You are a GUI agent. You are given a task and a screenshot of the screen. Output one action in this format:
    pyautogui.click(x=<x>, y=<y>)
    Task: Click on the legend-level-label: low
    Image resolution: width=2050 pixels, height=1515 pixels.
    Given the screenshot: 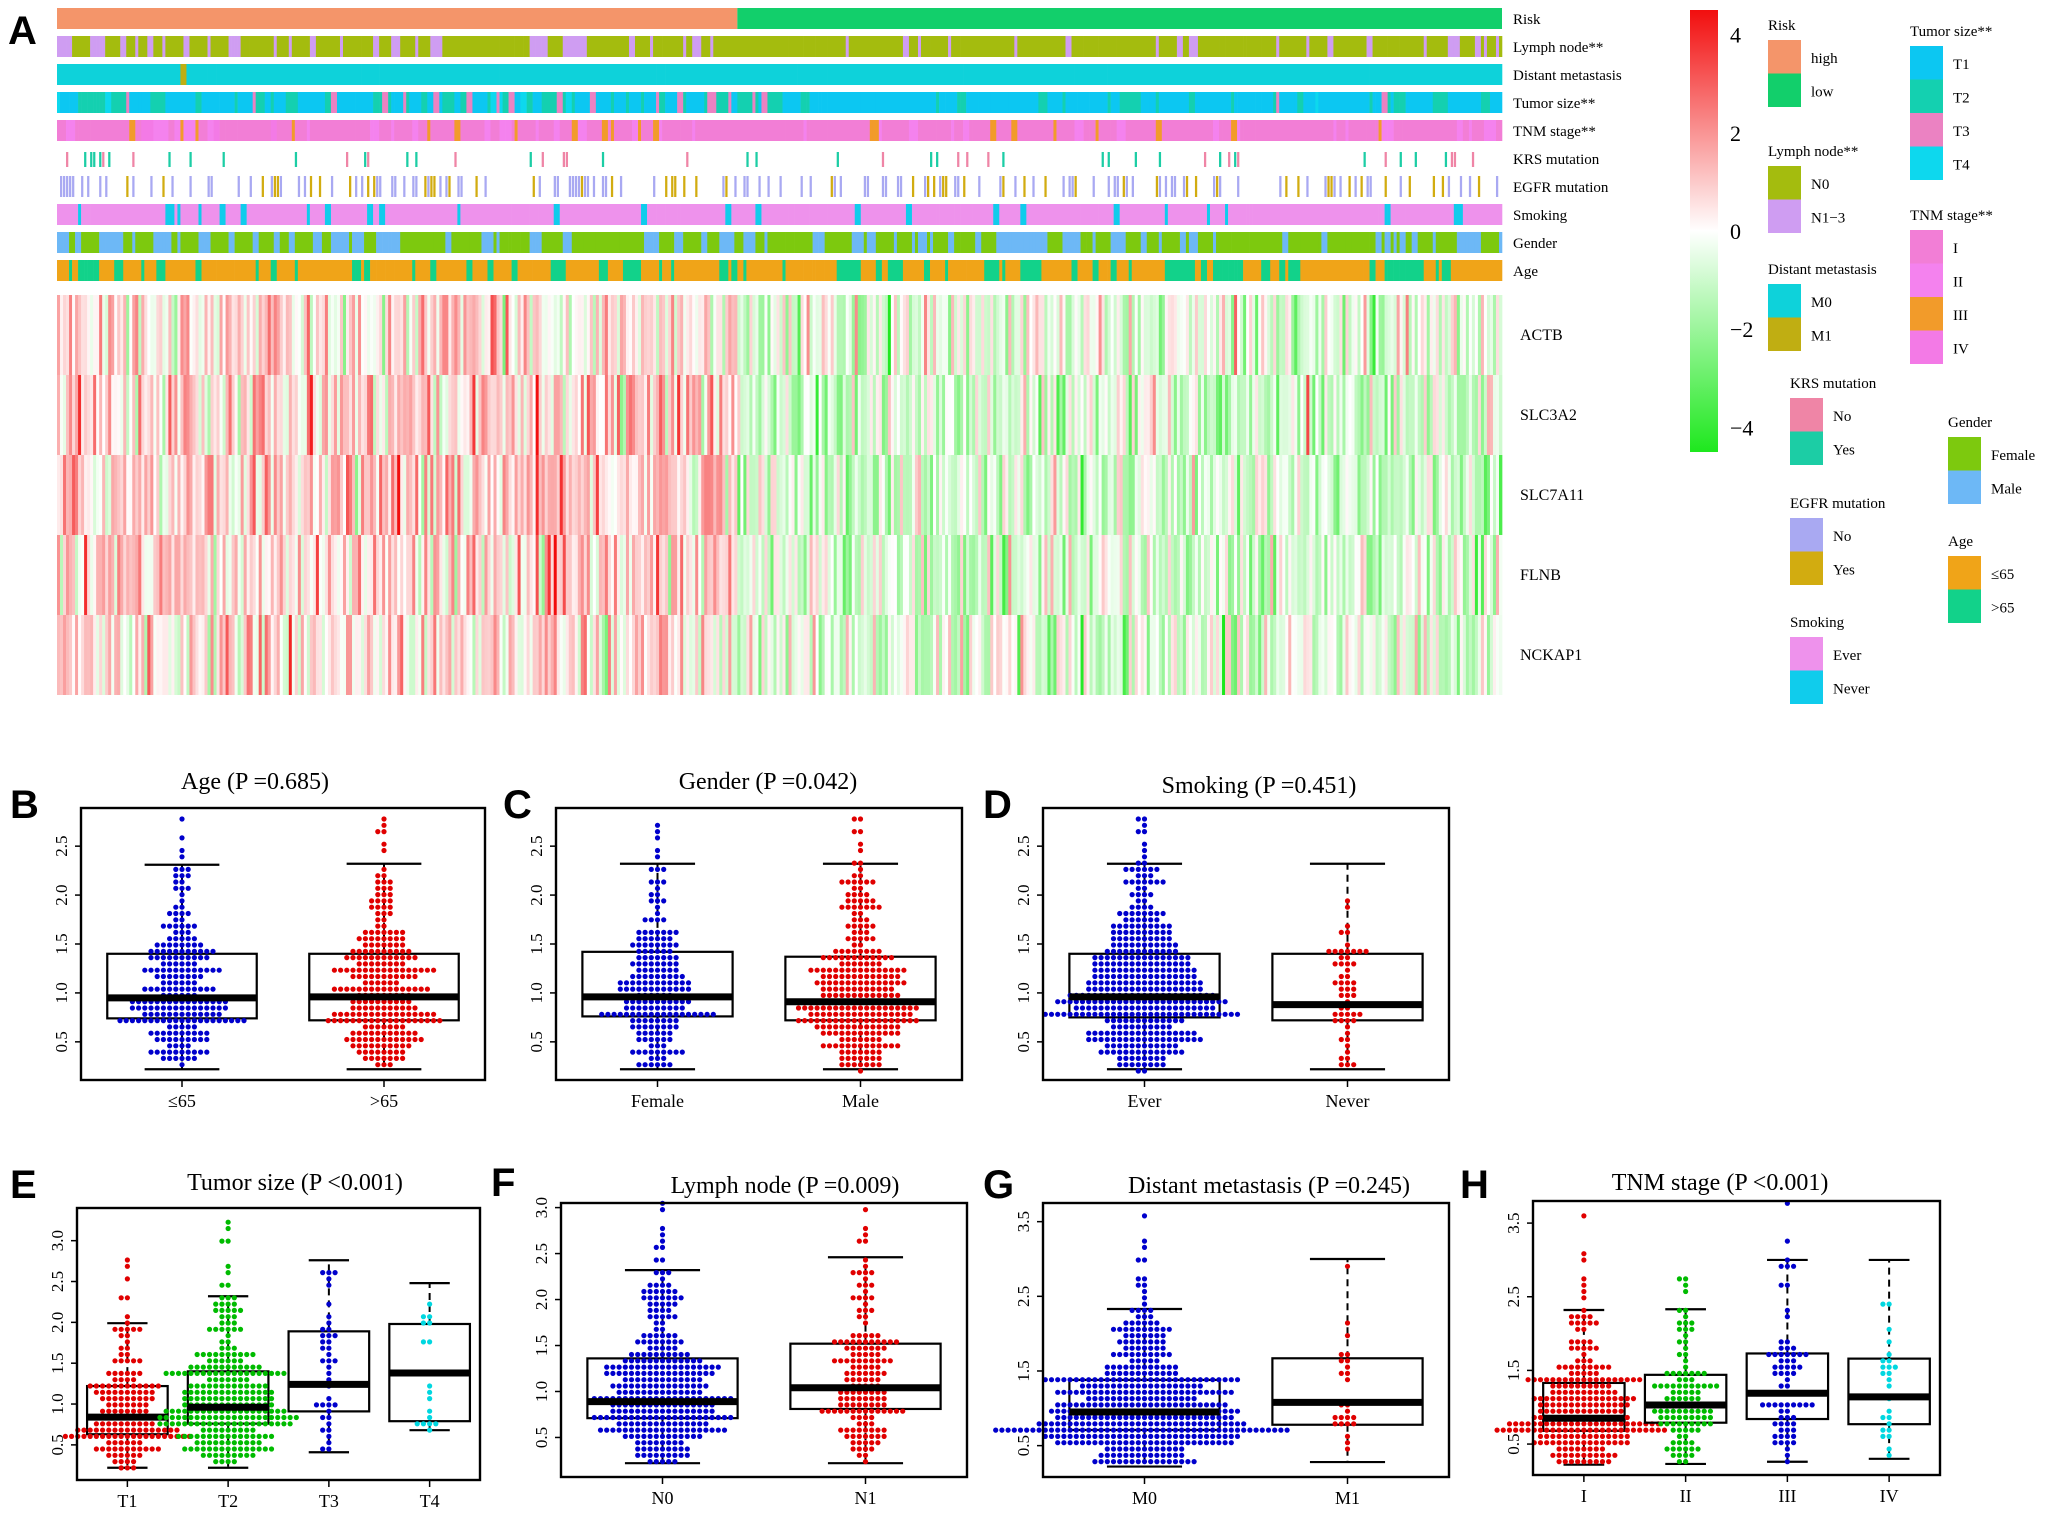 What is the action you would take?
    pyautogui.click(x=1822, y=93)
    